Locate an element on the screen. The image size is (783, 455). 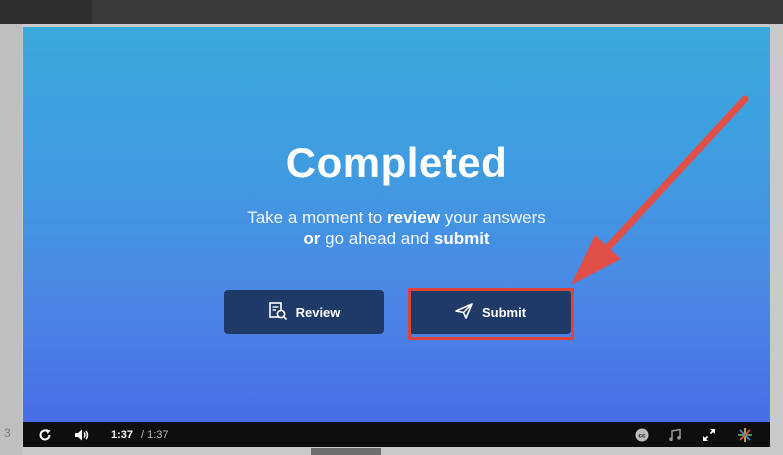
logo-icon is located at coordinates (745, 434).